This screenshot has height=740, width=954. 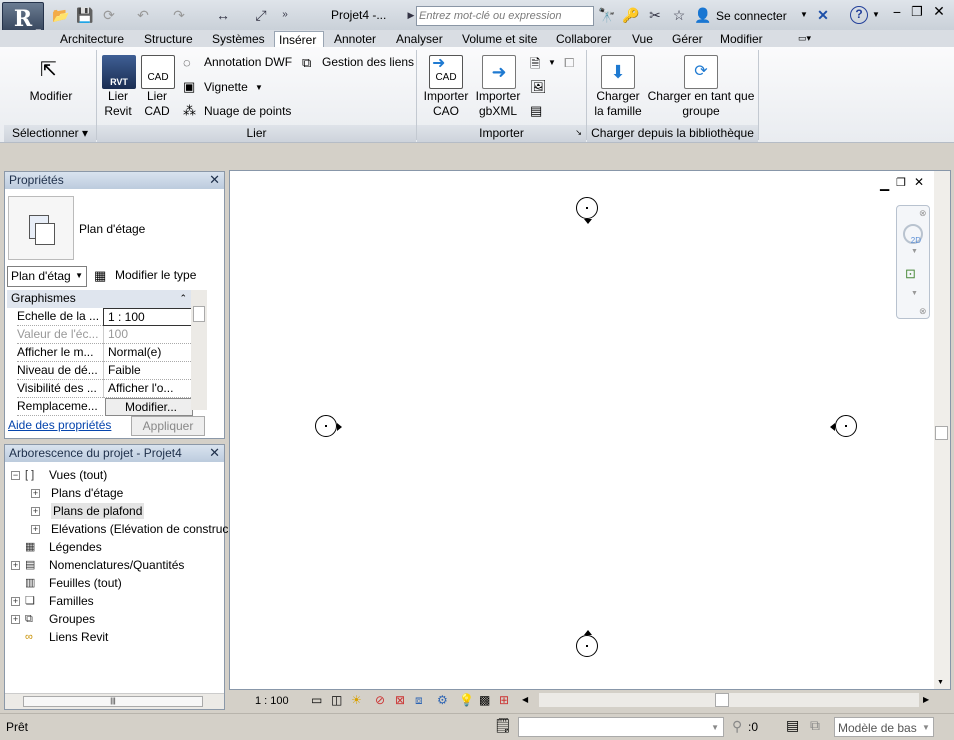 I want to click on hscroll-right-icon: ▶, so click(x=926, y=699).